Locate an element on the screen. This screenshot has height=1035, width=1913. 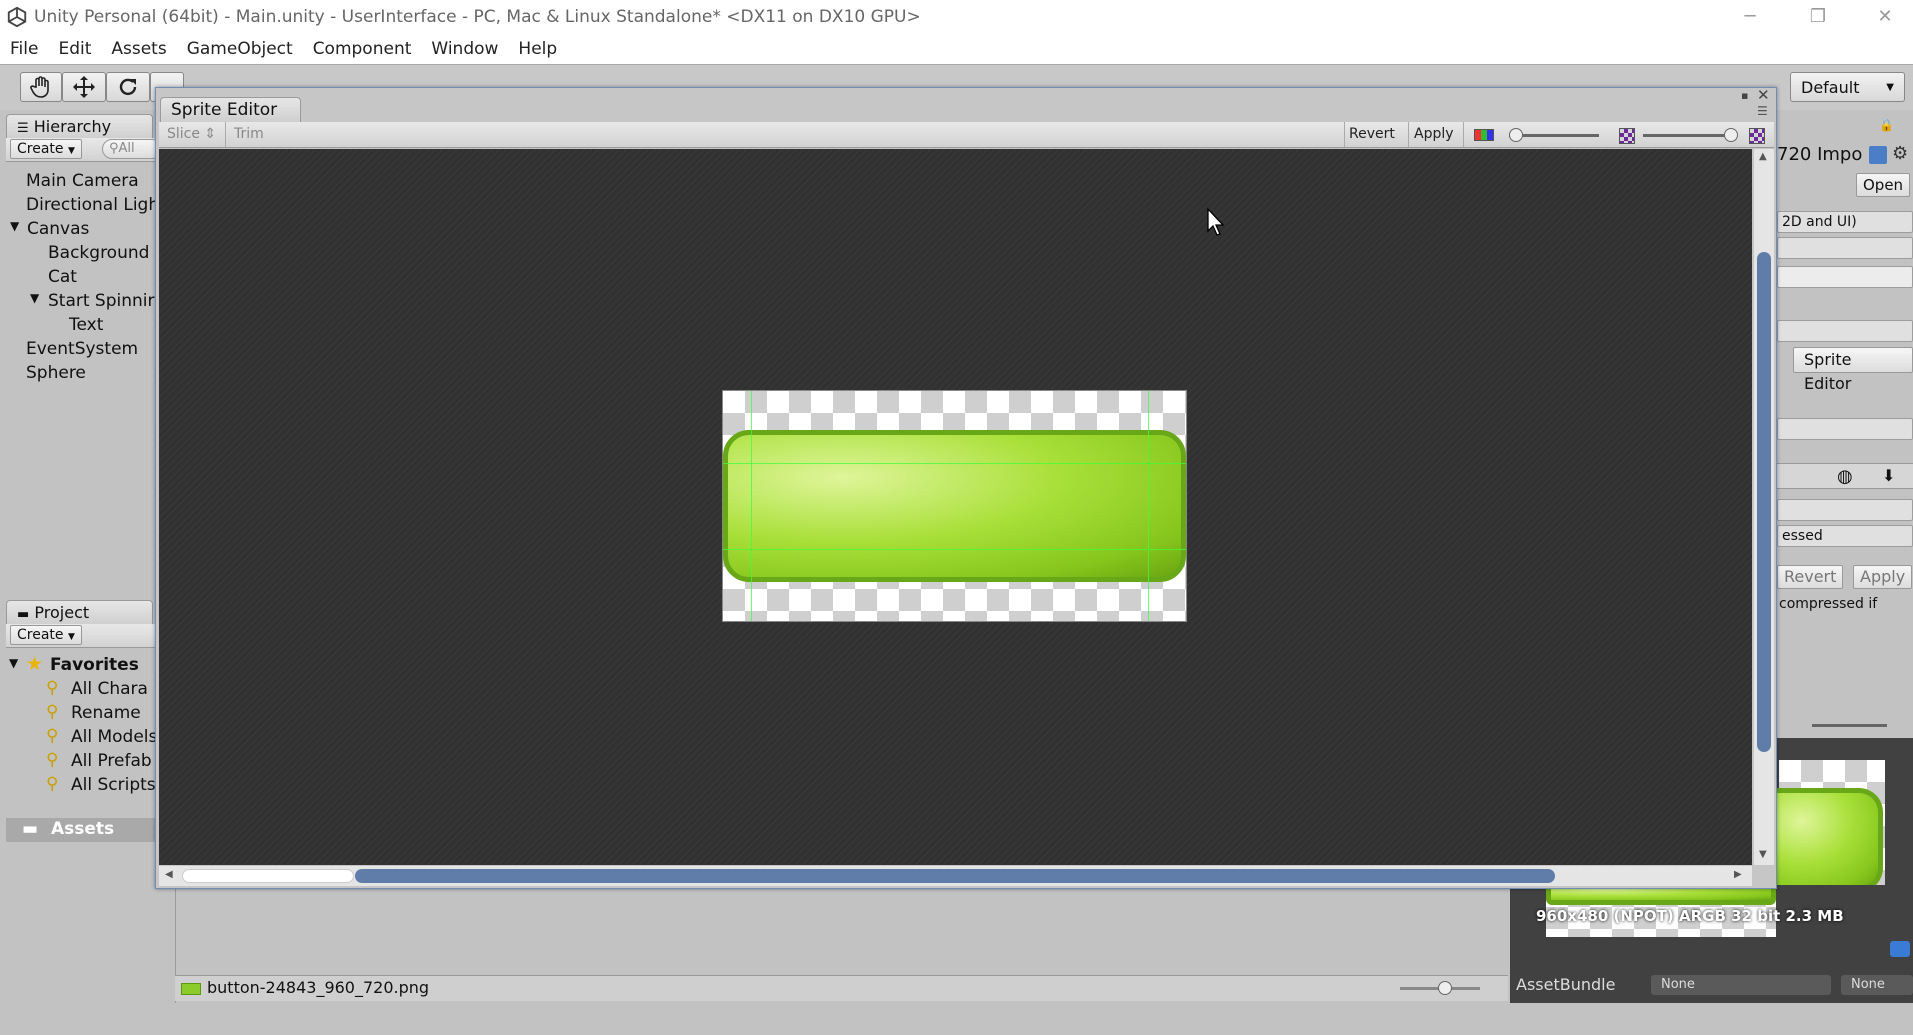
folder-icon: ▬ is located at coordinates (23, 614).